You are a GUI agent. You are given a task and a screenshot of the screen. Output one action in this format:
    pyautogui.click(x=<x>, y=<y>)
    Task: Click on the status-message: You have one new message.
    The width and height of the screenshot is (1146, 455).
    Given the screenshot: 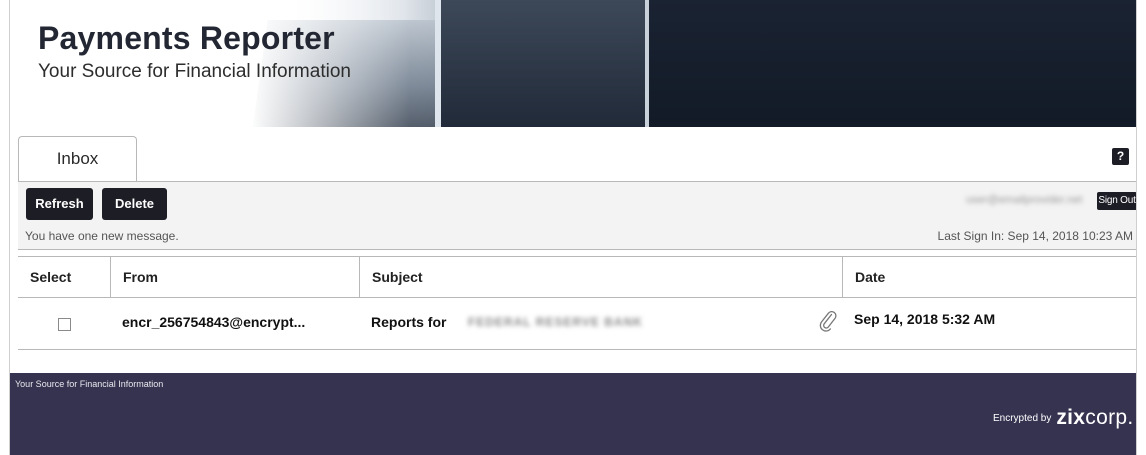 What is the action you would take?
    pyautogui.click(x=102, y=236)
    